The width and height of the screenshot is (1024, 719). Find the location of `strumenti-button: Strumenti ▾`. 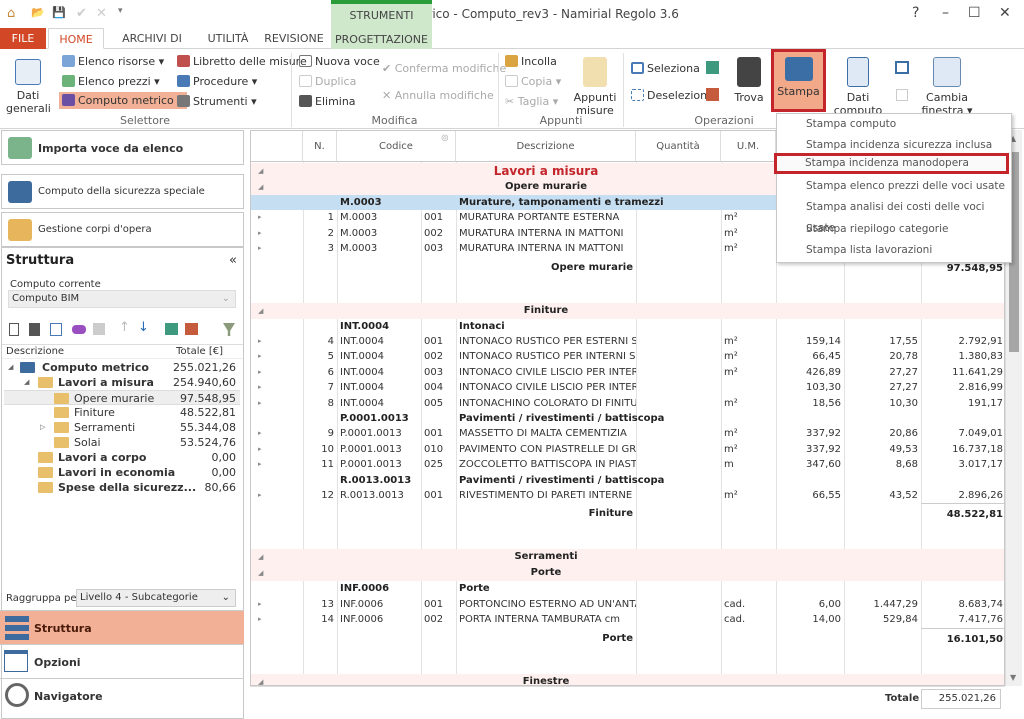

strumenti-button: Strumenti ▾ is located at coordinates (217, 101).